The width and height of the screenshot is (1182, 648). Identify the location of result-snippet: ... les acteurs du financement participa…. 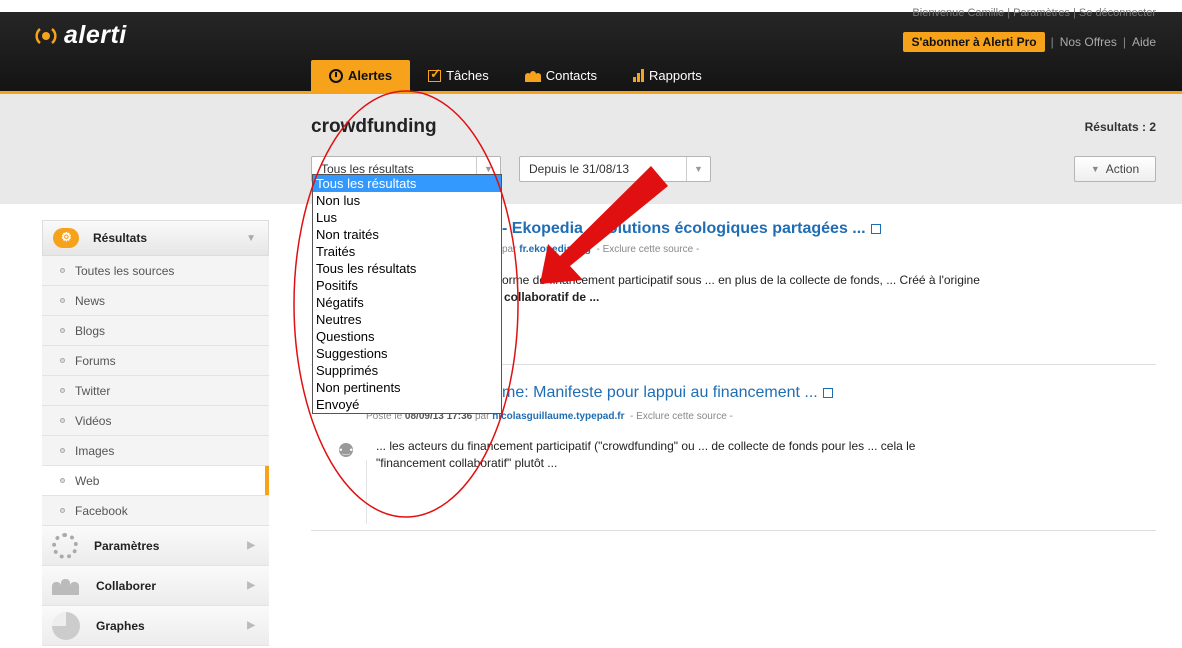
(646, 454).